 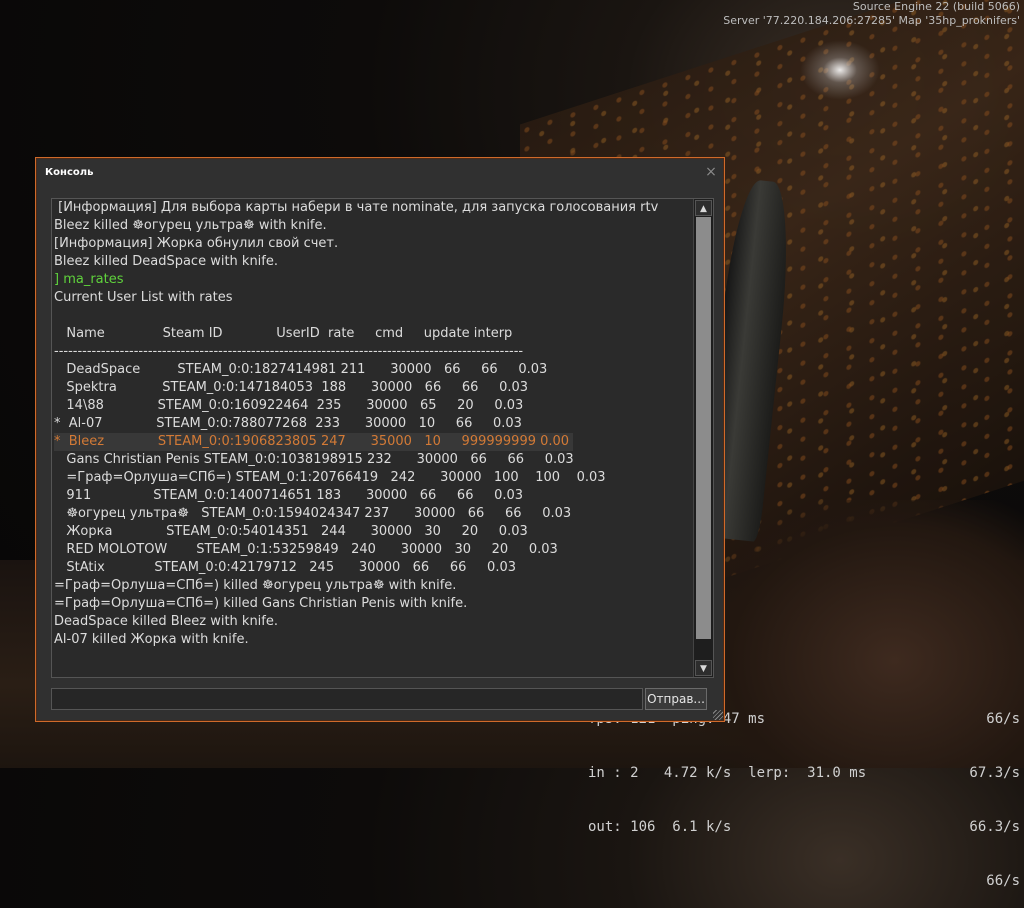 What do you see at coordinates (143, 297) in the screenshot?
I see `console-line: Current User List with rates` at bounding box center [143, 297].